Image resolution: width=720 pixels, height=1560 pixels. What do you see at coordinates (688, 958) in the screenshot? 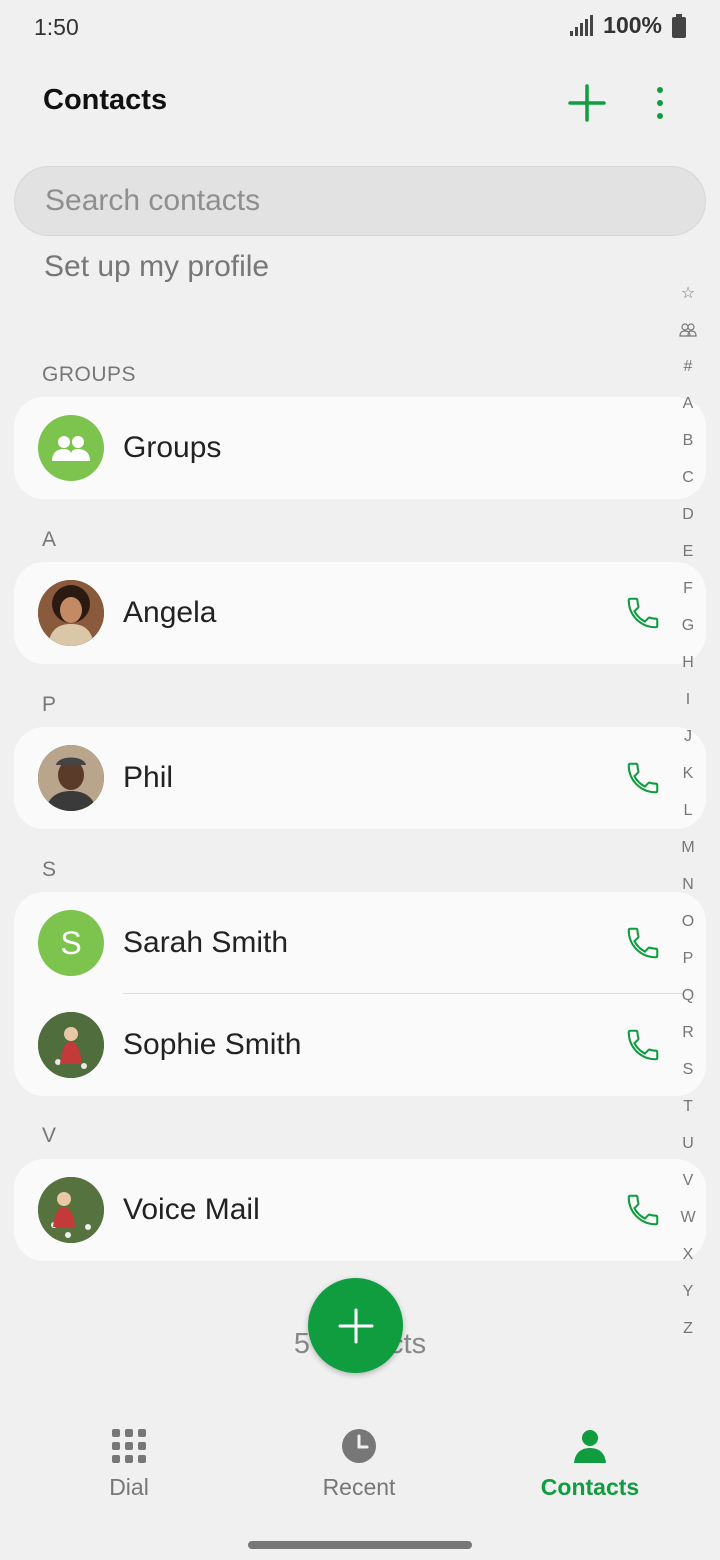
I see `index-letter: P` at bounding box center [688, 958].